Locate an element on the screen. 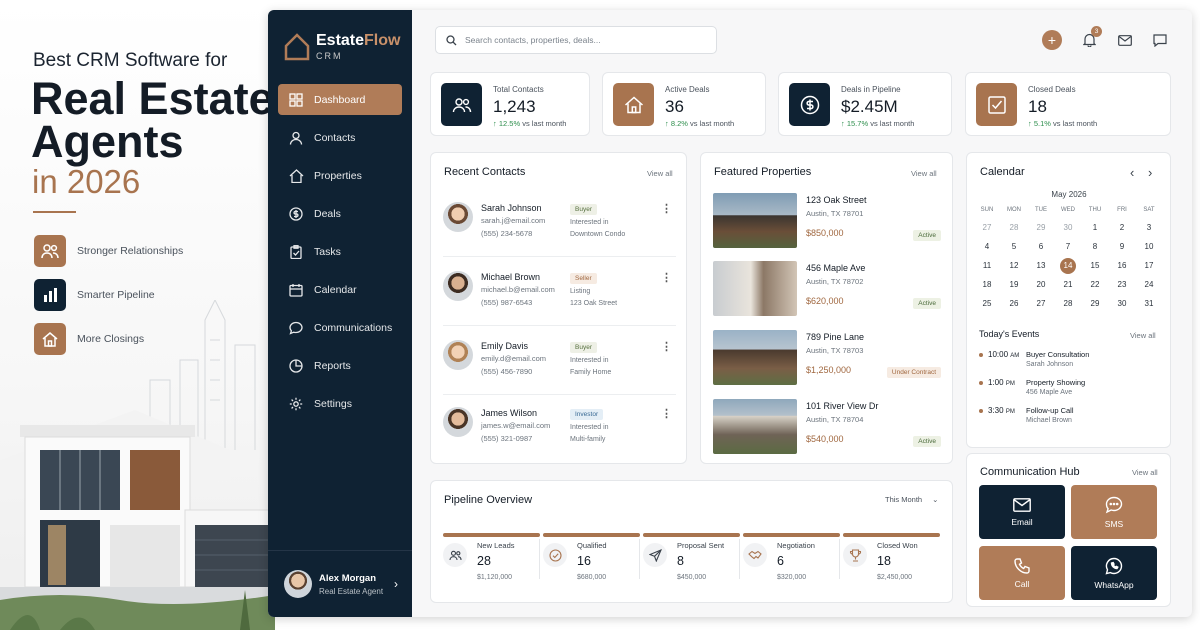  recent-contacts-view-all: View all is located at coordinates (660, 173).